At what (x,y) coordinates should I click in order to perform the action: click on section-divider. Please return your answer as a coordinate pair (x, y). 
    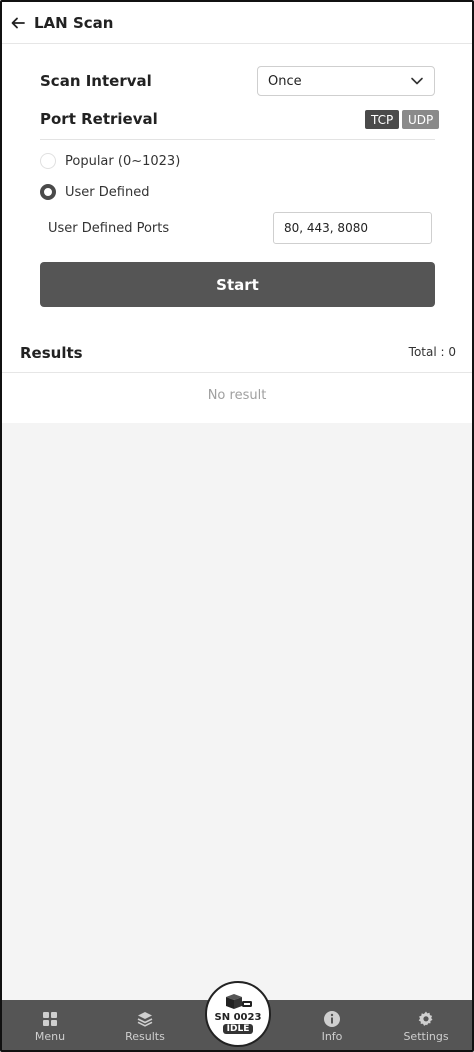
    Looking at the image, I should click on (237, 139).